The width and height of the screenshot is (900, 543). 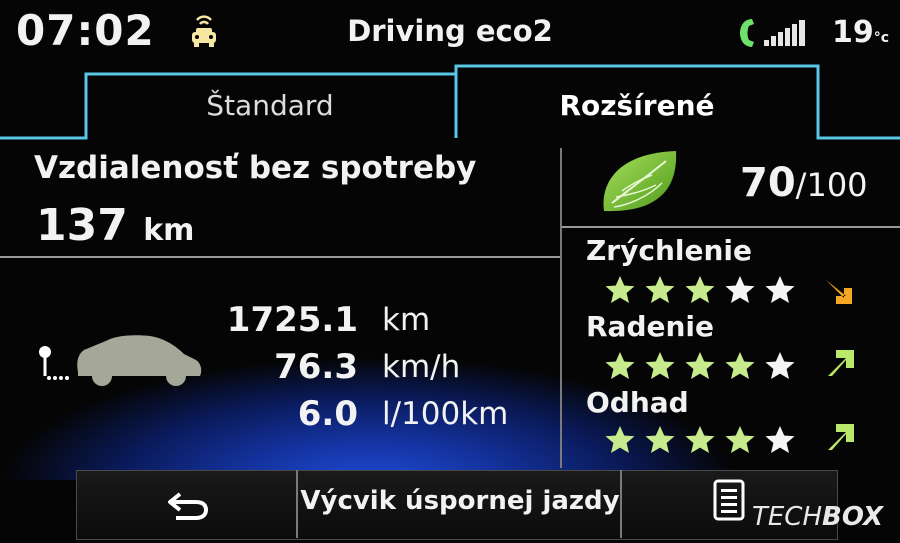 I want to click on eco-training-button: Výcvik úspornej jazdy, so click(x=460, y=501).